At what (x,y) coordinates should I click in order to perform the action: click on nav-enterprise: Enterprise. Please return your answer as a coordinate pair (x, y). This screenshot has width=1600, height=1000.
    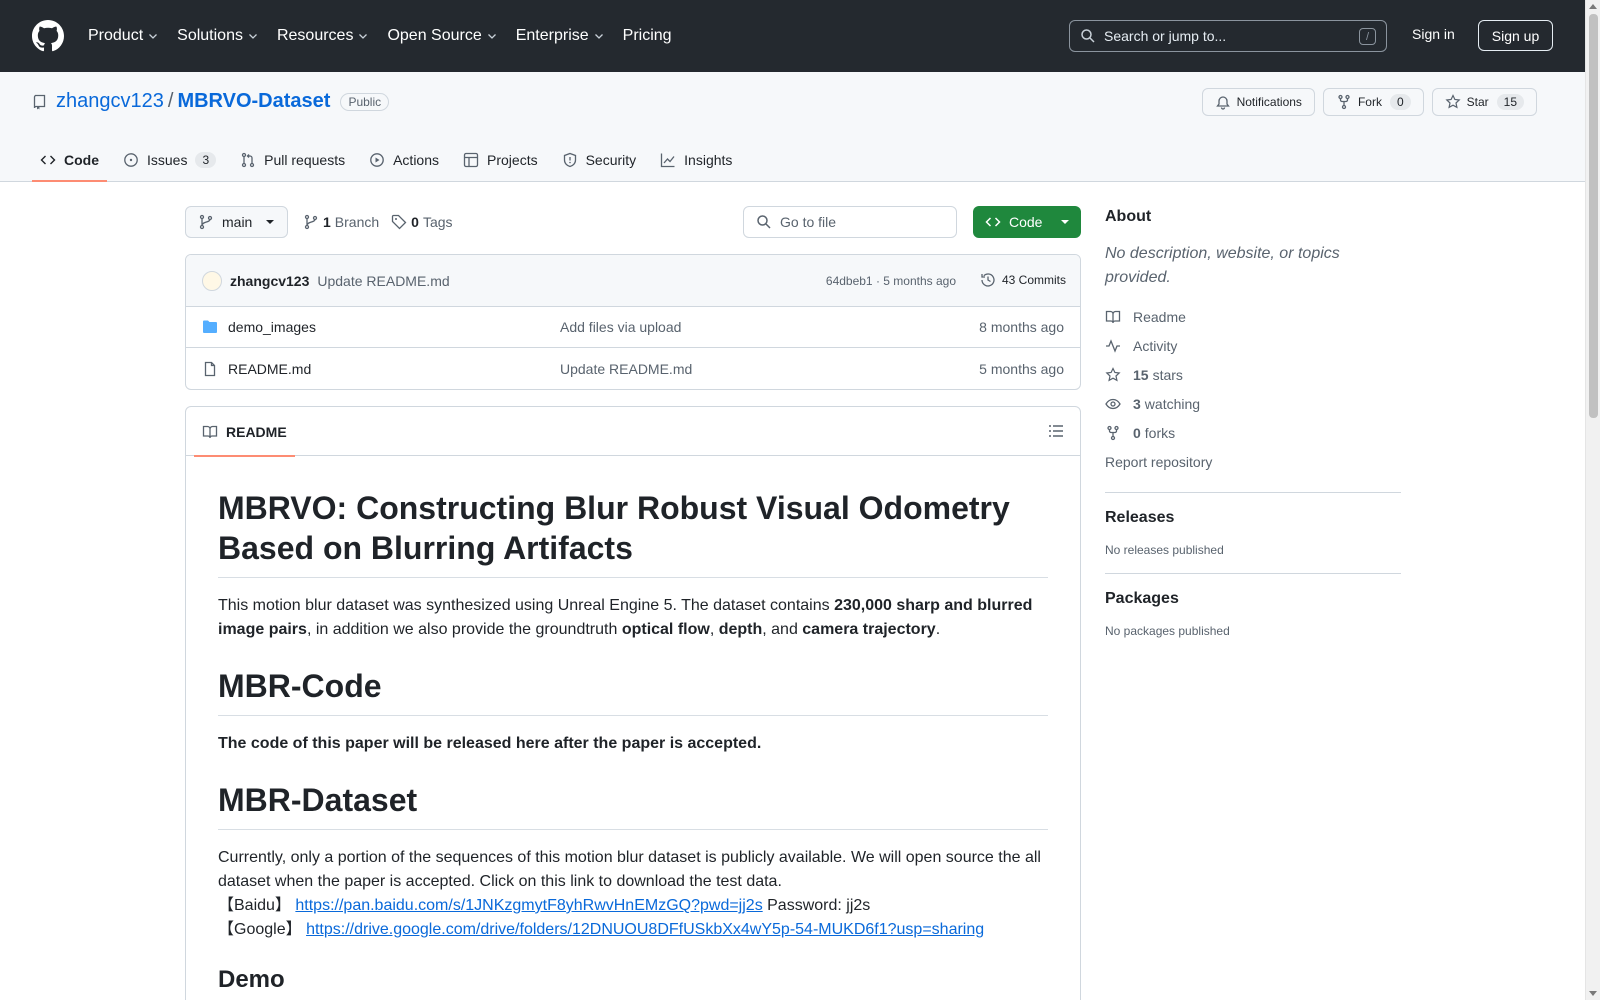
    Looking at the image, I should click on (560, 36).